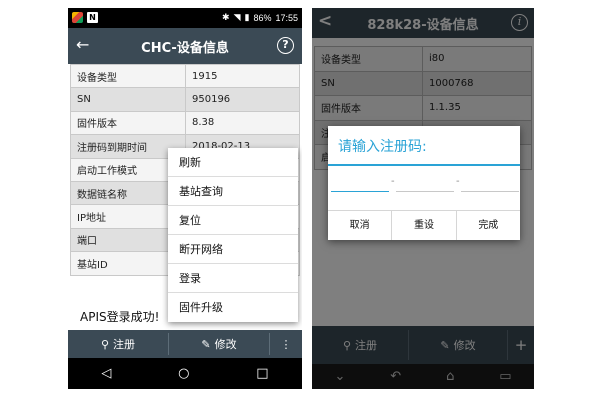 The image size is (600, 400). Describe the element at coordinates (233, 249) in the screenshot. I see `menu-item-disconnect: 断开网络` at that location.